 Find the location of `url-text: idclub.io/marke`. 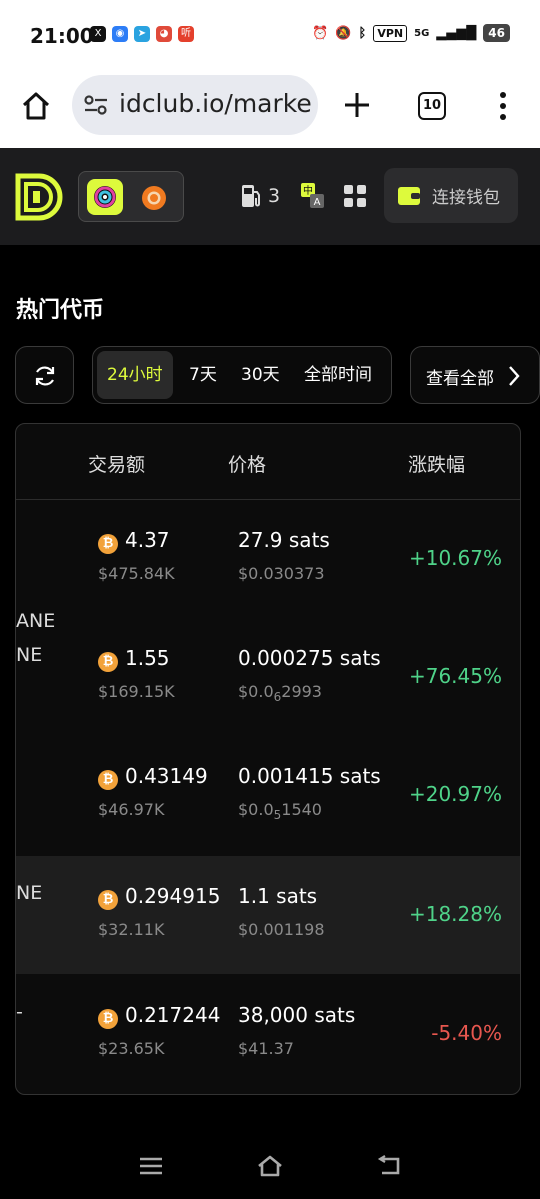

url-text: idclub.io/marke is located at coordinates (215, 103).